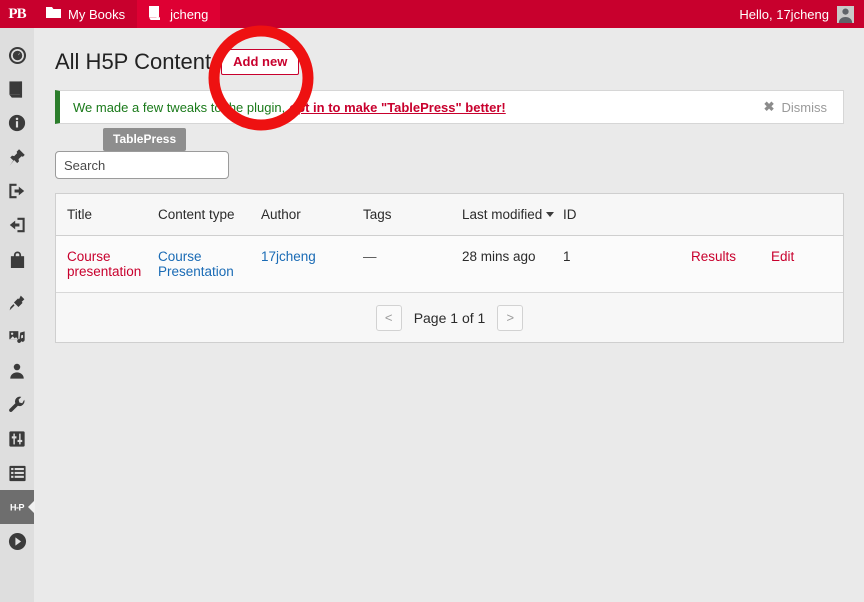 This screenshot has width=864, height=602. I want to click on column-header-content-type: Content type, so click(209, 215).